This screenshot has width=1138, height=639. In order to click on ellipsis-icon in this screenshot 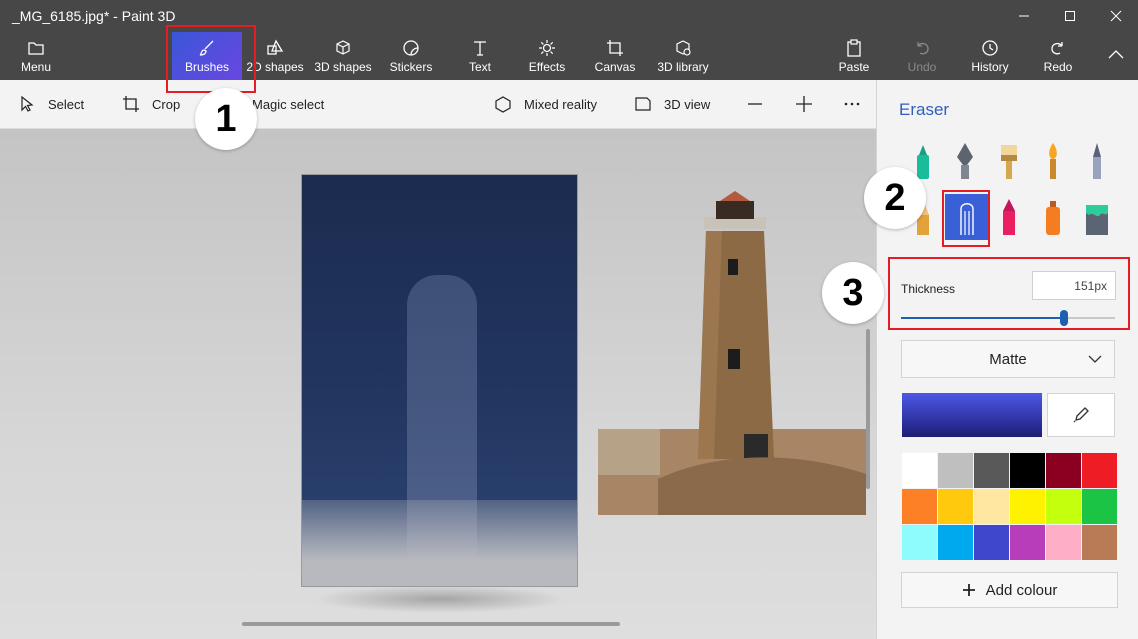, I will do `click(852, 104)`.